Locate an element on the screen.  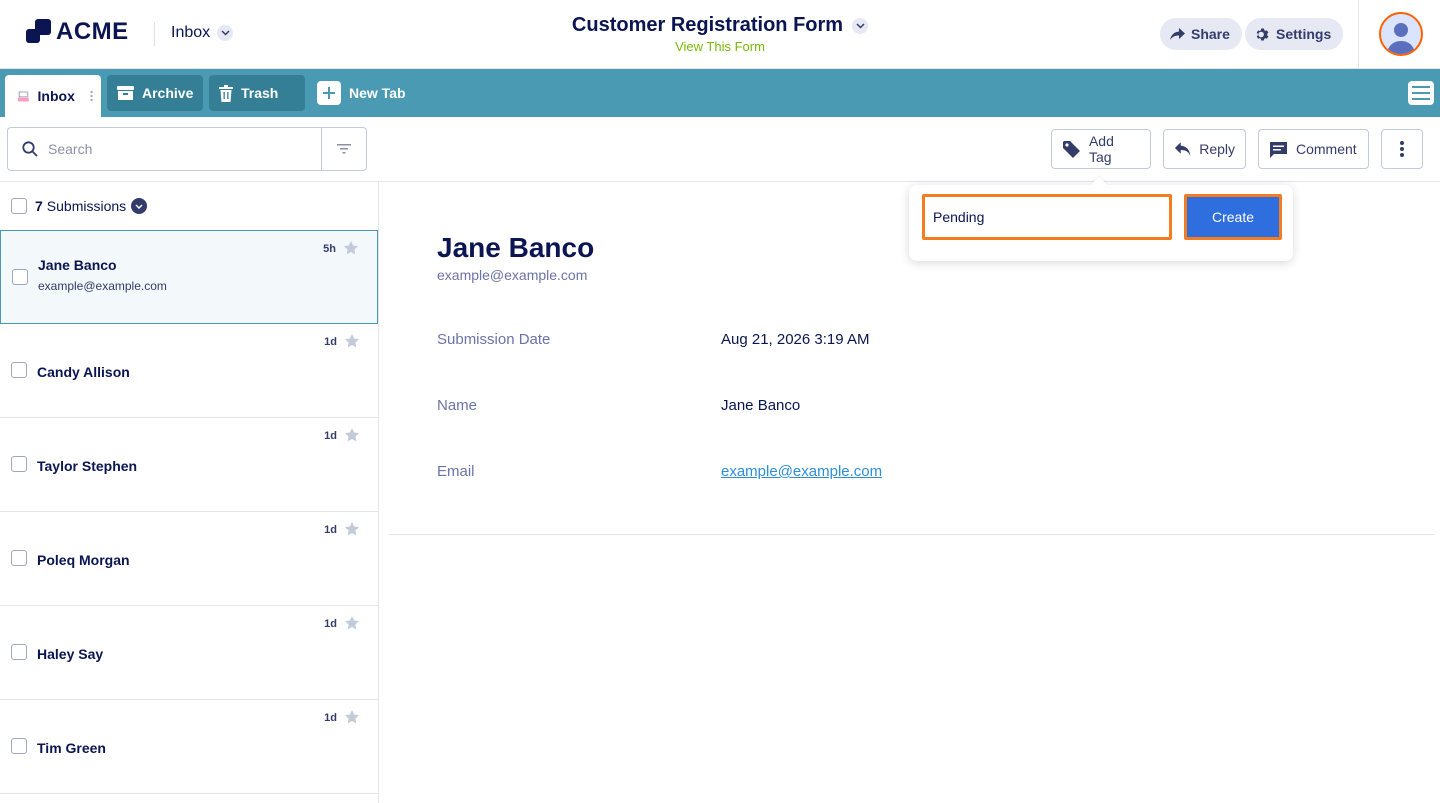
user-avatar-icon is located at coordinates (1401, 38).